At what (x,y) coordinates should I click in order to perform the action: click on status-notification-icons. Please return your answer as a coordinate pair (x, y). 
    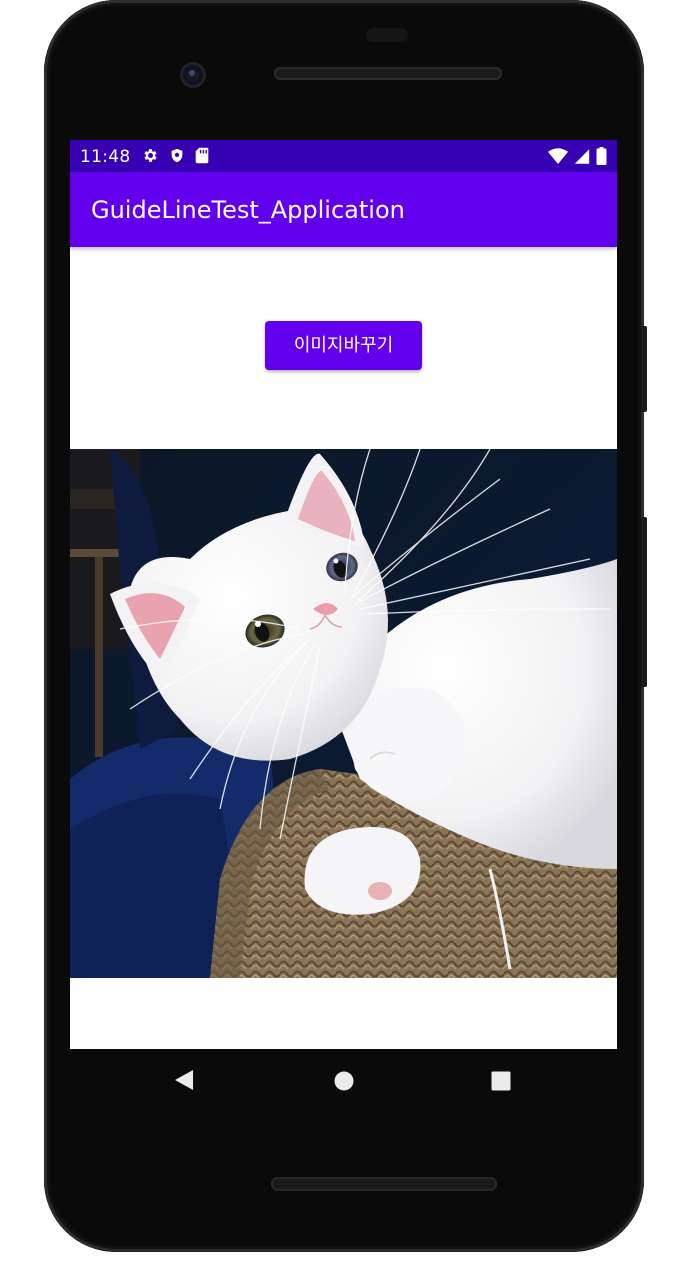
    Looking at the image, I should click on (175, 155).